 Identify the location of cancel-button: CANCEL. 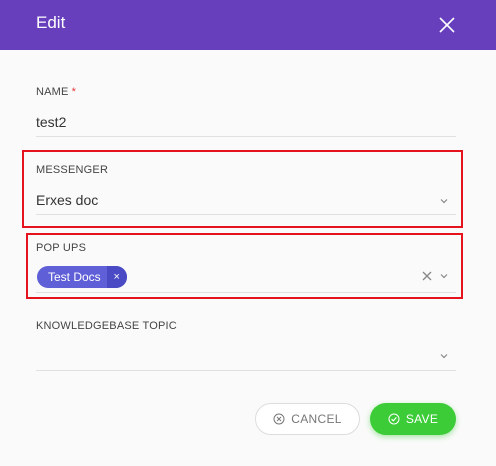
(307, 419).